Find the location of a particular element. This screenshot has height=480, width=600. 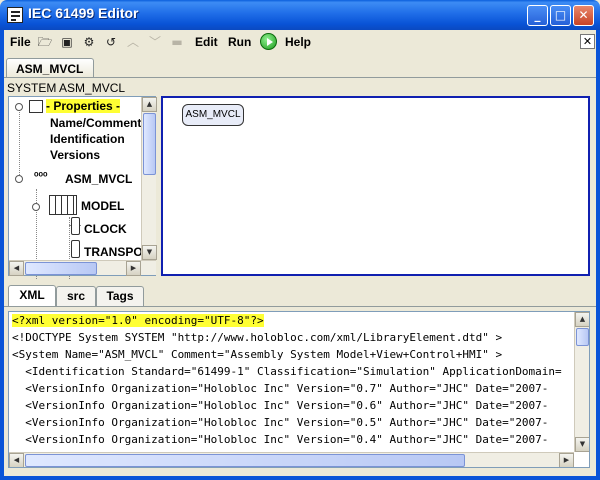

tree-vertical-scrollbar: ▲ ▼ is located at coordinates (149, 178).